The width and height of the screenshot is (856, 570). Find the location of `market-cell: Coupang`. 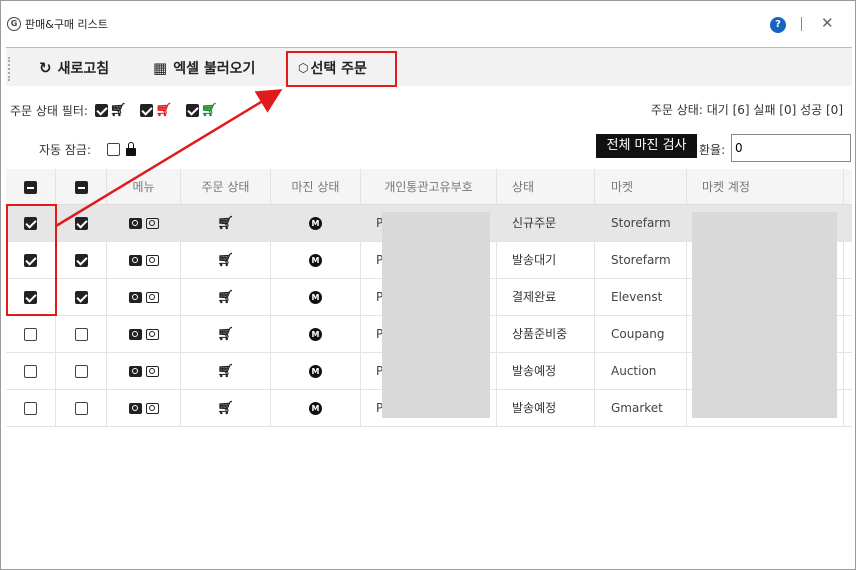

market-cell: Coupang is located at coordinates (641, 334).